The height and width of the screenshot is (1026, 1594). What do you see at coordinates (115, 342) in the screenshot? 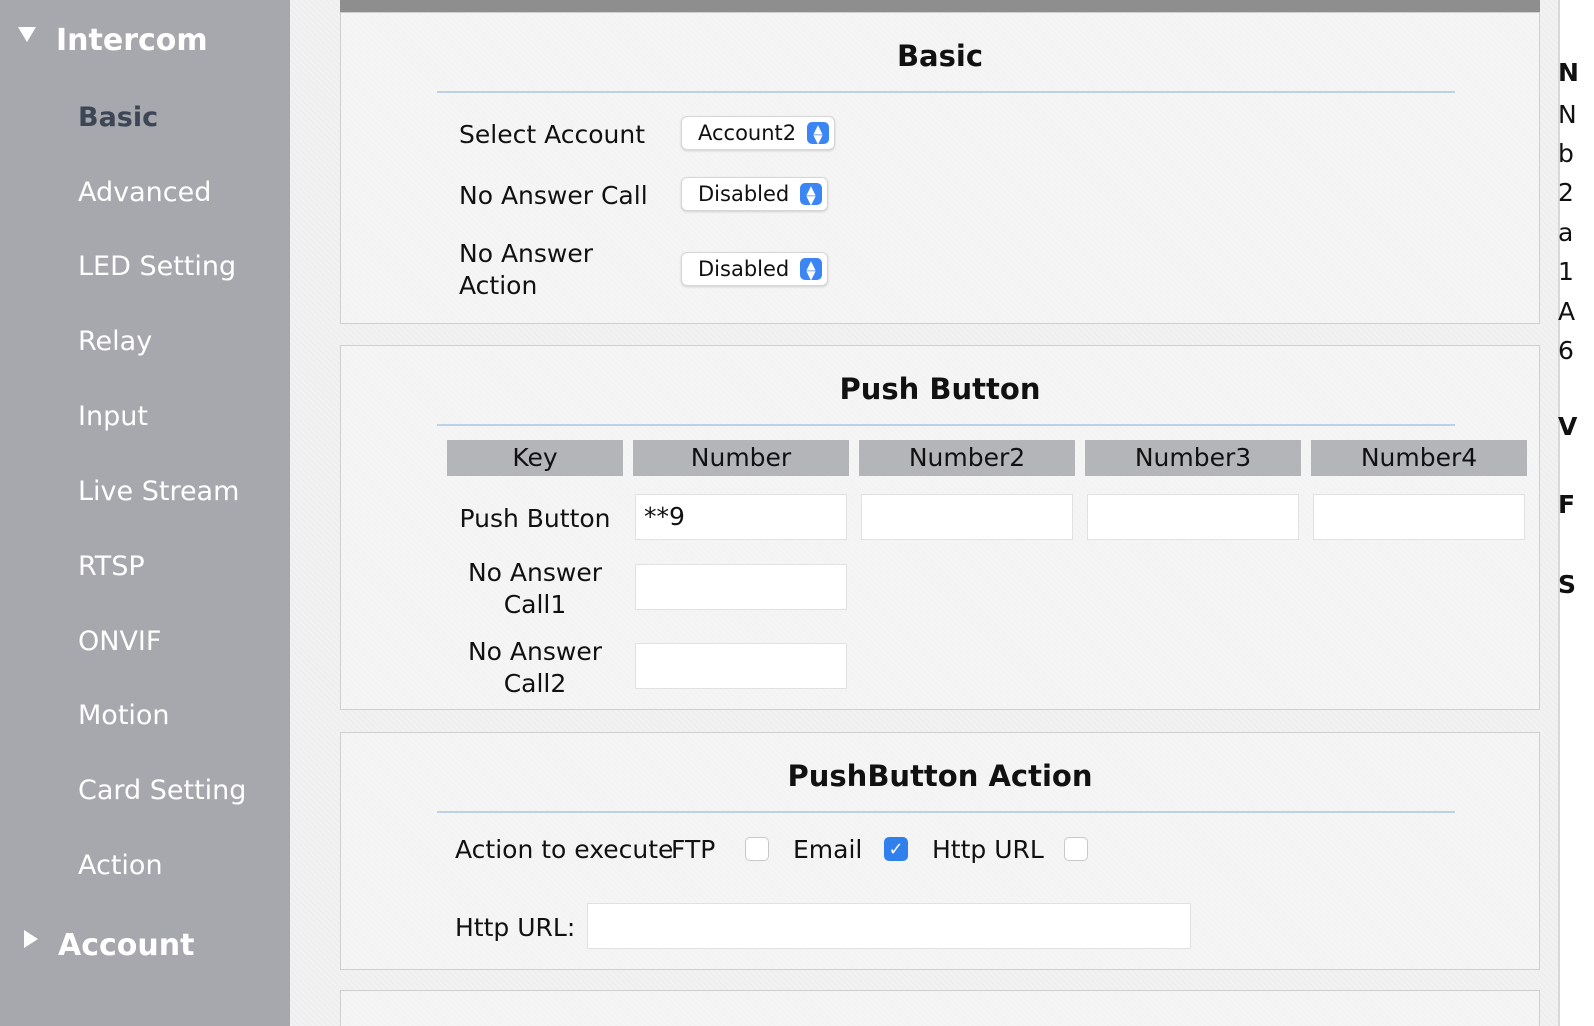
I see `sidebar-item-relay: Relay` at bounding box center [115, 342].